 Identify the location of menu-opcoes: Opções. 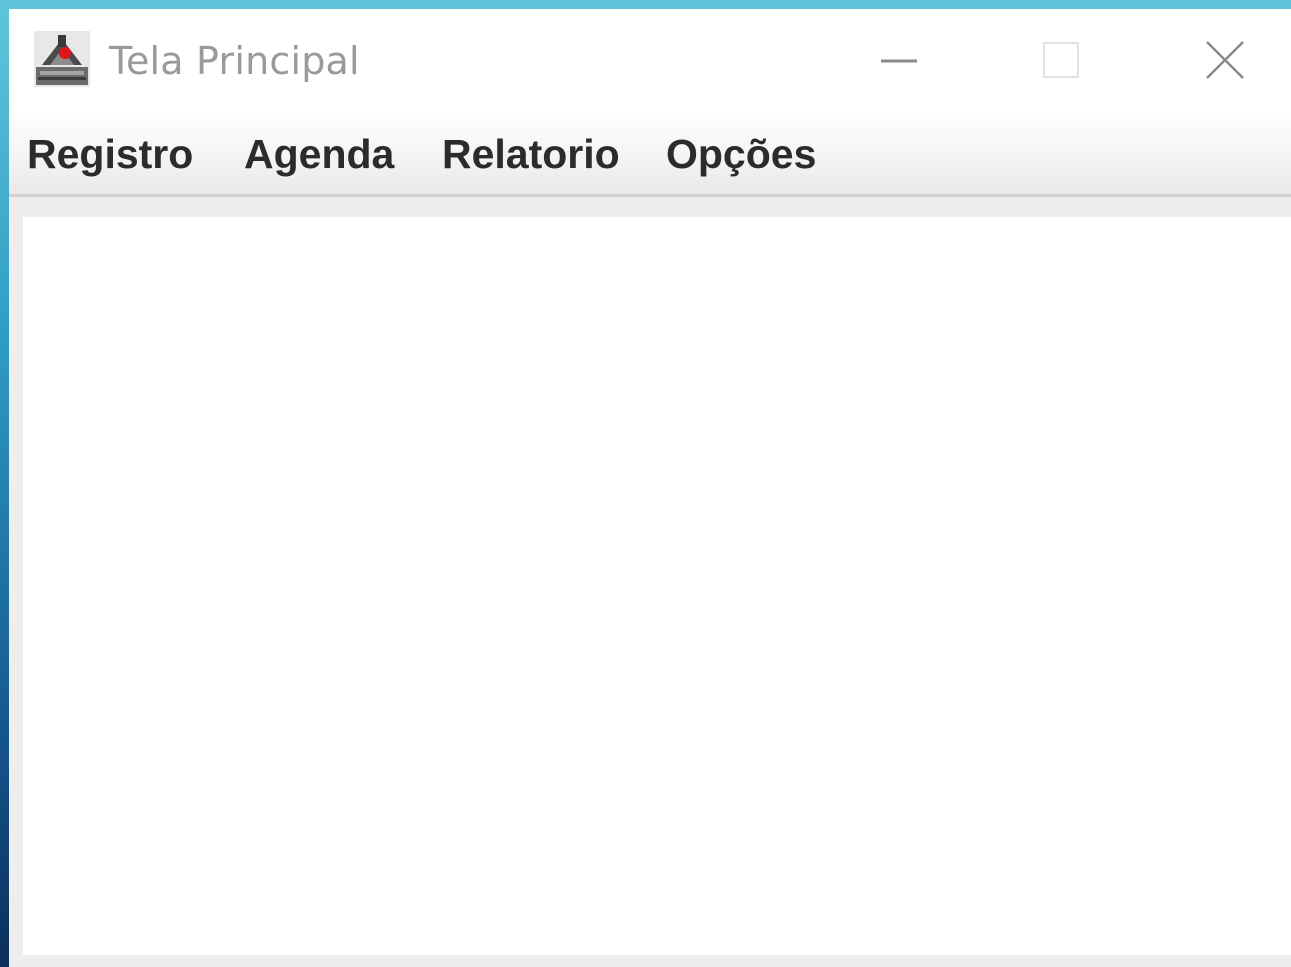
(741, 154).